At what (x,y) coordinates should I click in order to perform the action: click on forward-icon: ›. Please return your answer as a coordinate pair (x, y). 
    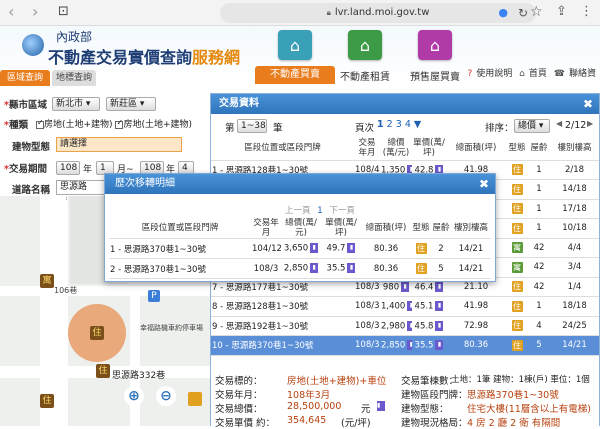
    Looking at the image, I should click on (35, 12).